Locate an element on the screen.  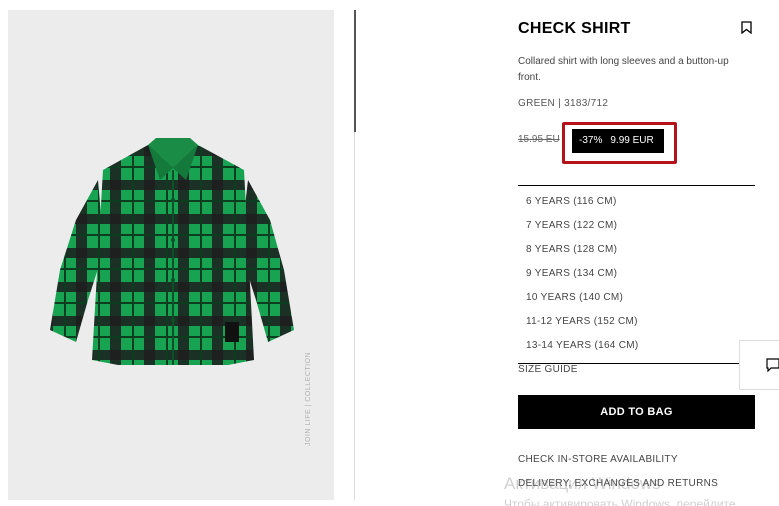
size-option: 7 YEARS (122 CM) is located at coordinates (636, 226).